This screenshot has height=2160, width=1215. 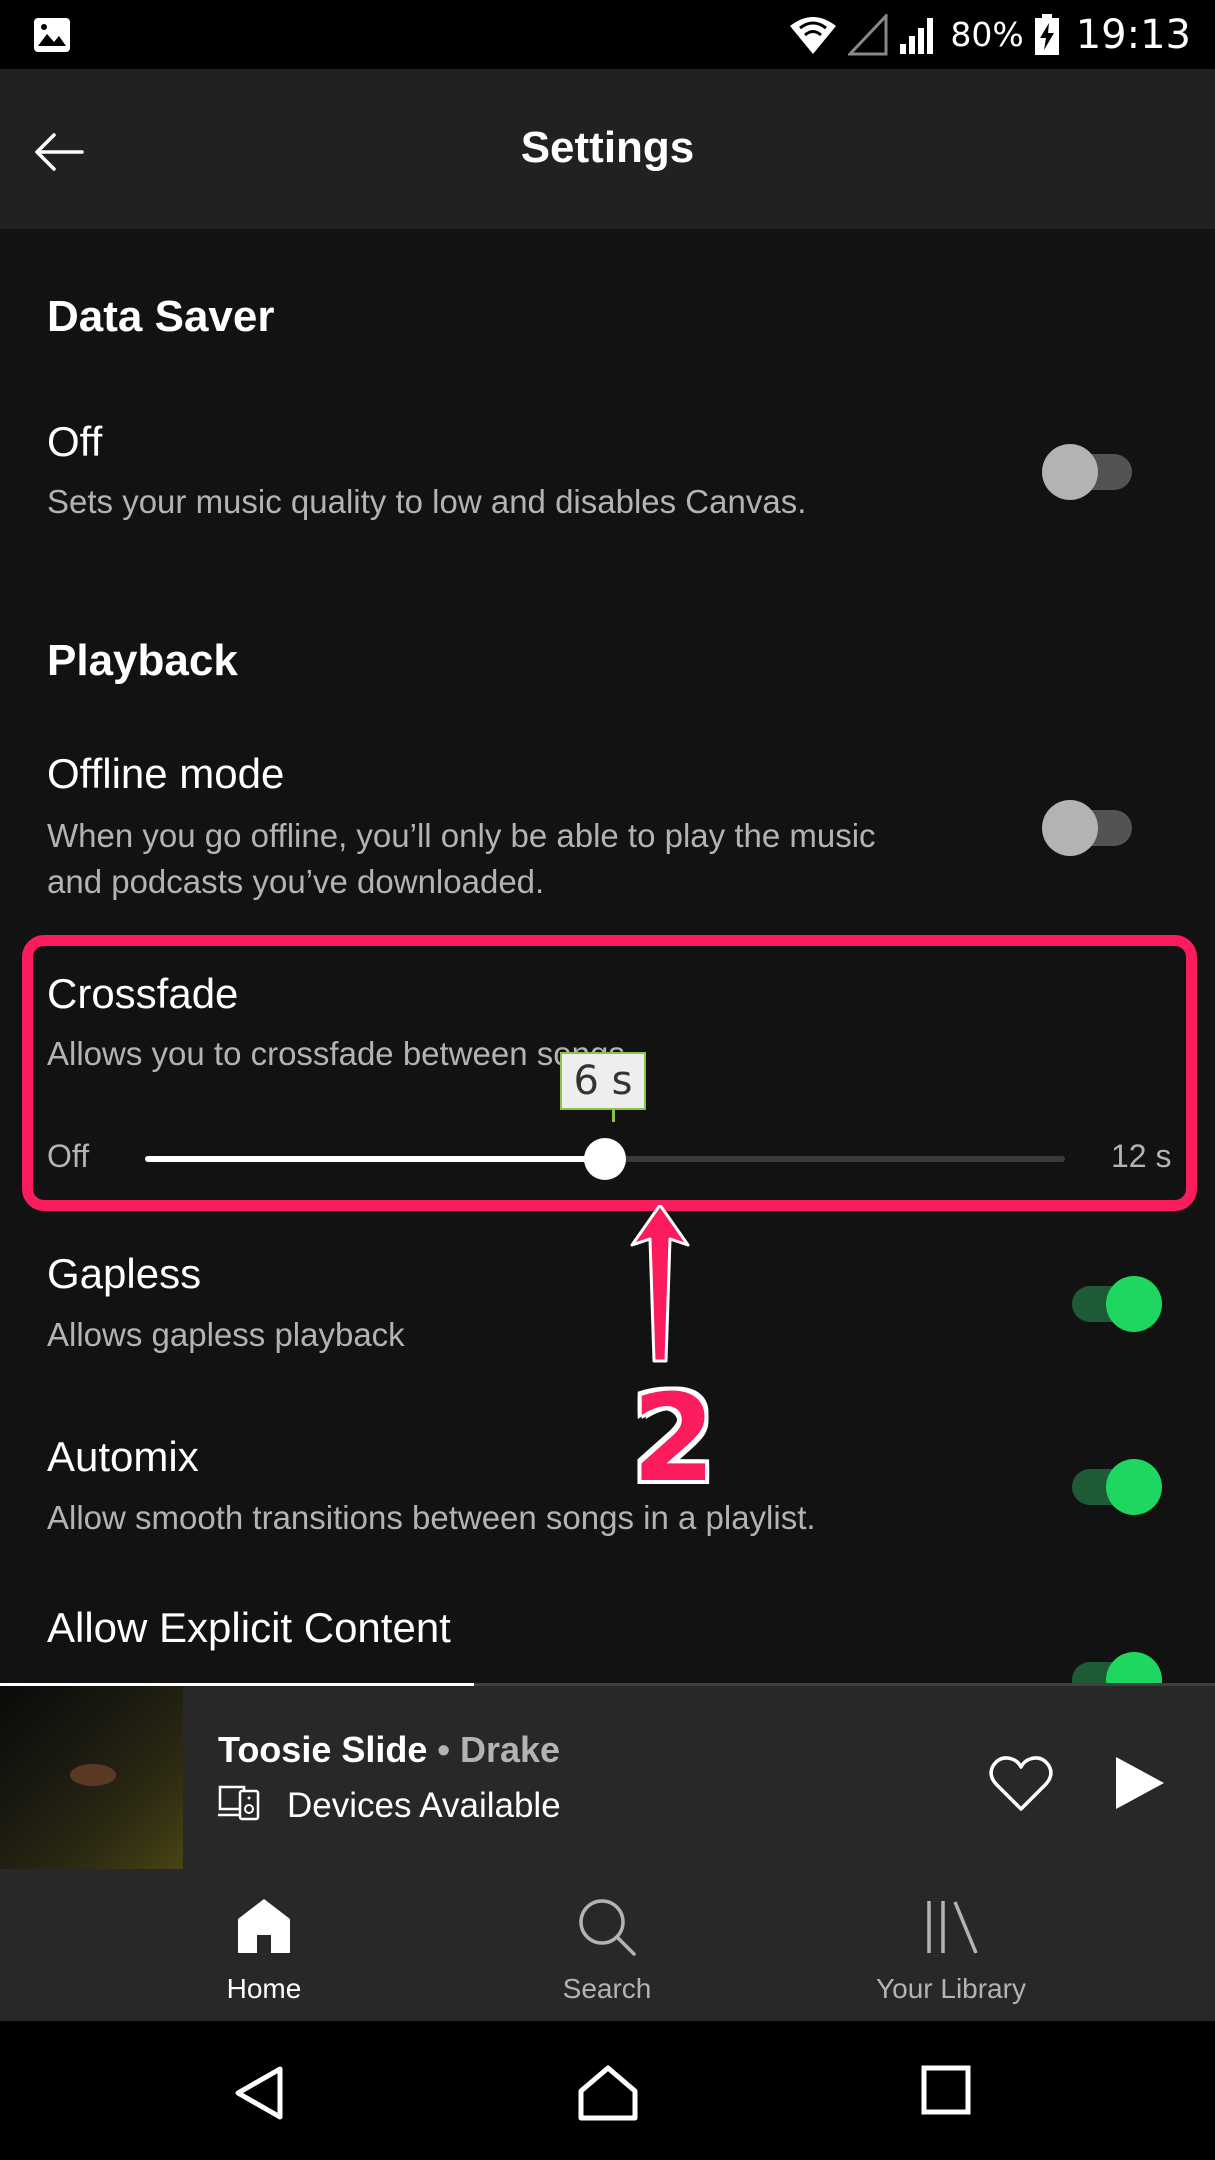 What do you see at coordinates (844, 1684) in the screenshot?
I see `playback-progress-remaining` at bounding box center [844, 1684].